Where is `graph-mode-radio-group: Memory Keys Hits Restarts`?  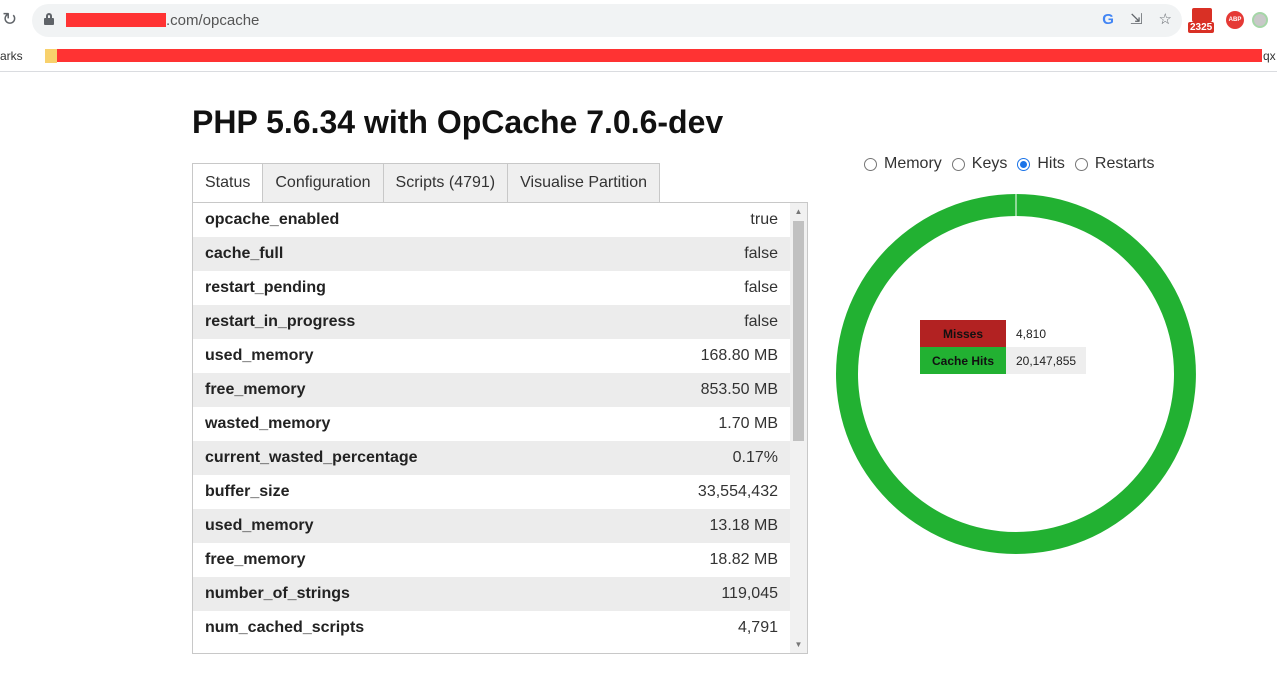 graph-mode-radio-group: Memory Keys Hits Restarts is located at coordinates (1014, 164).